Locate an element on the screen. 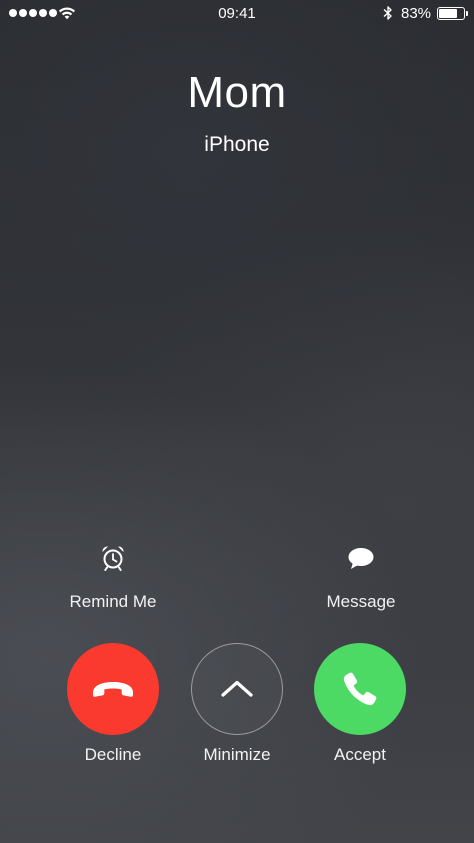  chevron-up-icon is located at coordinates (237, 688).